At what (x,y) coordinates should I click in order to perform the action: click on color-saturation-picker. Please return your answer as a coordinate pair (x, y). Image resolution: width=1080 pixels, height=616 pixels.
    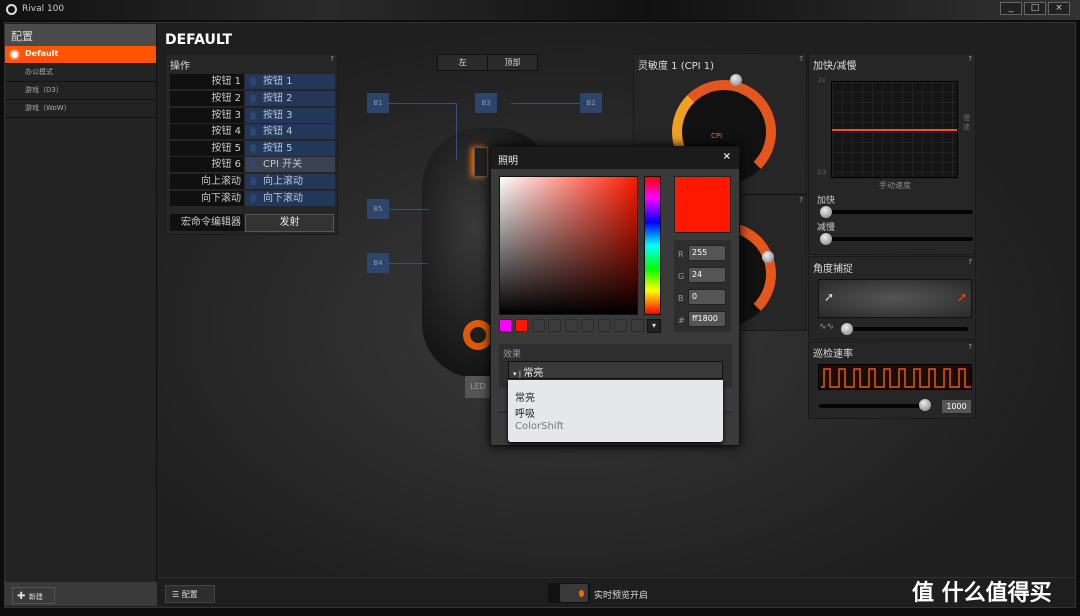
    Looking at the image, I should click on (568, 245).